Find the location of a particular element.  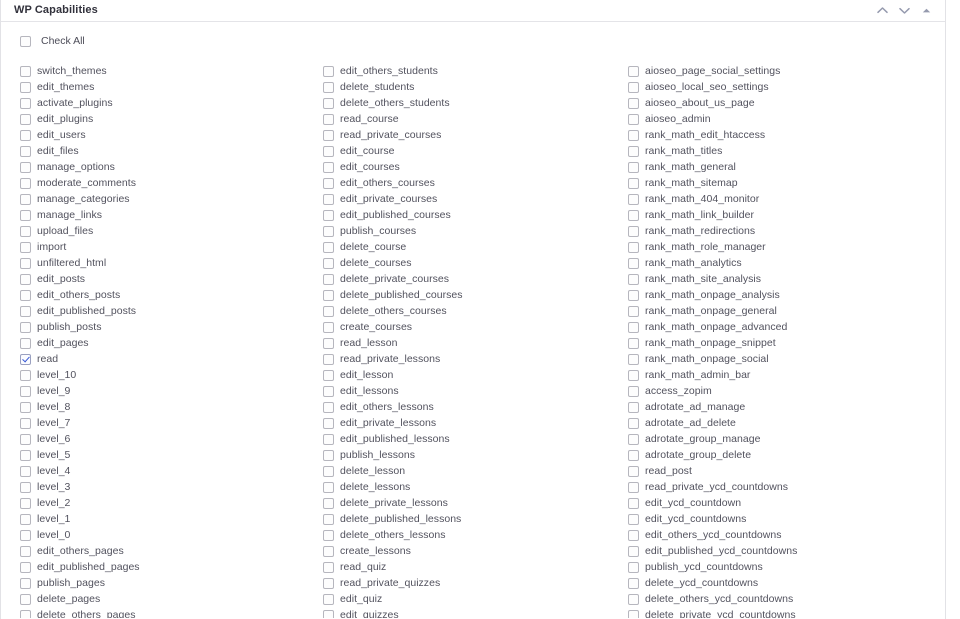

check-all-row: Check All is located at coordinates (473, 41).